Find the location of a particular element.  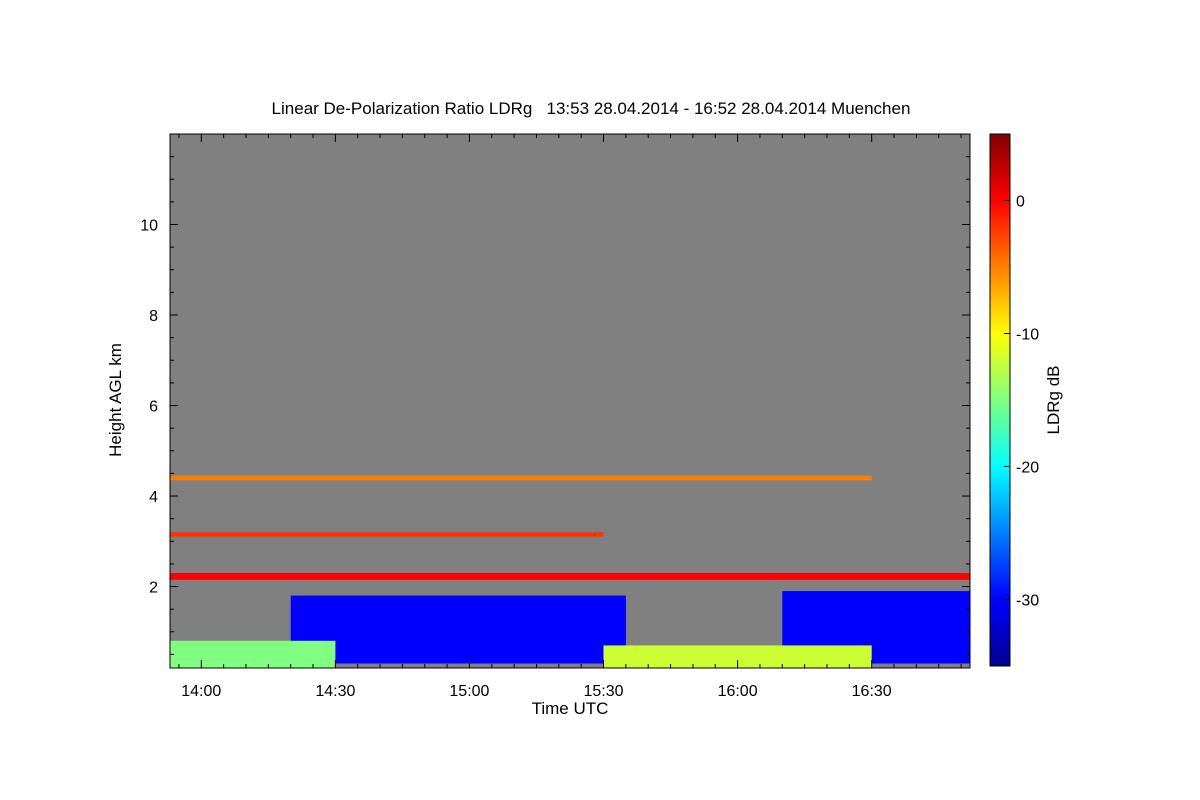

y-tick-label: 8 is located at coordinates (153, 316).